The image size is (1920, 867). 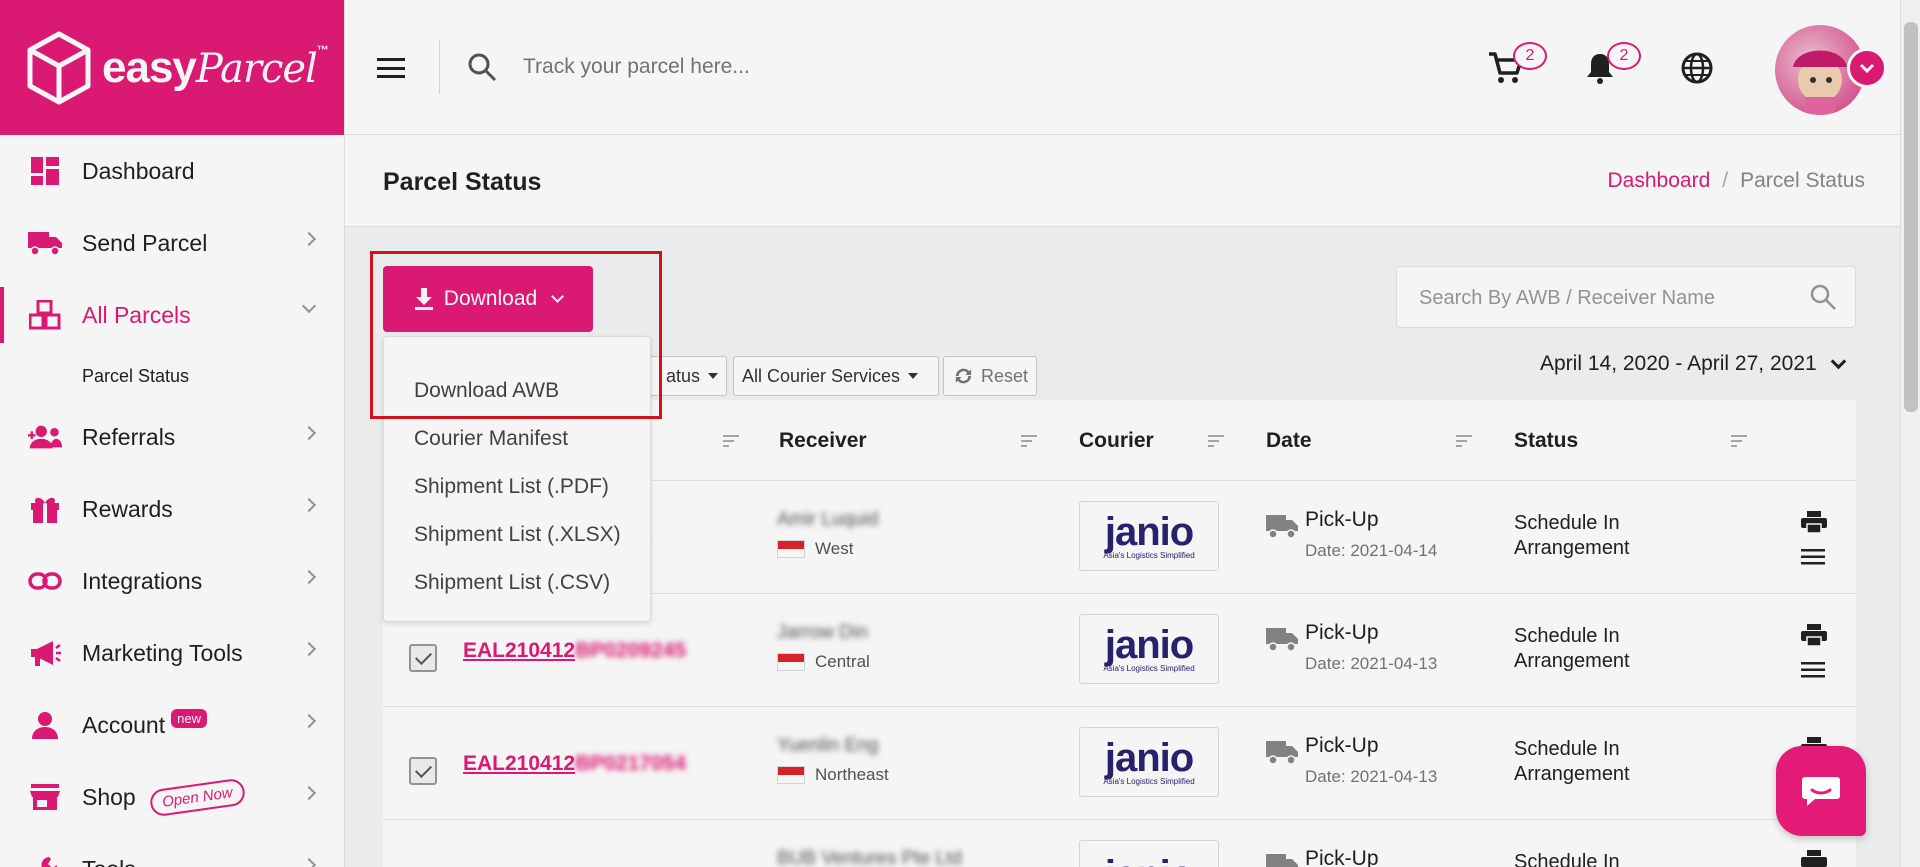 What do you see at coordinates (517, 535) in the screenshot?
I see `menu-item-shipment-list-xlsx: Shipment List (.XLSX)` at bounding box center [517, 535].